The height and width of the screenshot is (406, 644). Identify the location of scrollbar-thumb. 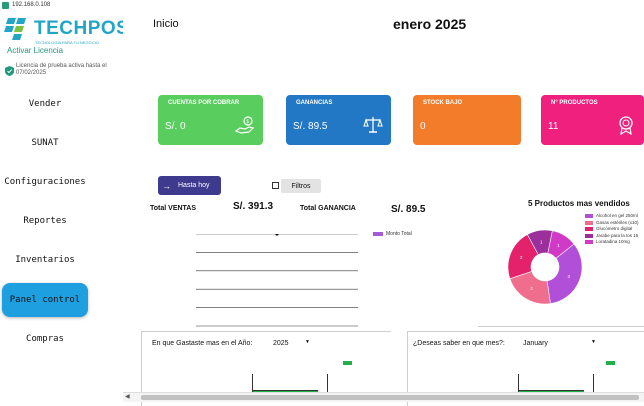
(390, 397).